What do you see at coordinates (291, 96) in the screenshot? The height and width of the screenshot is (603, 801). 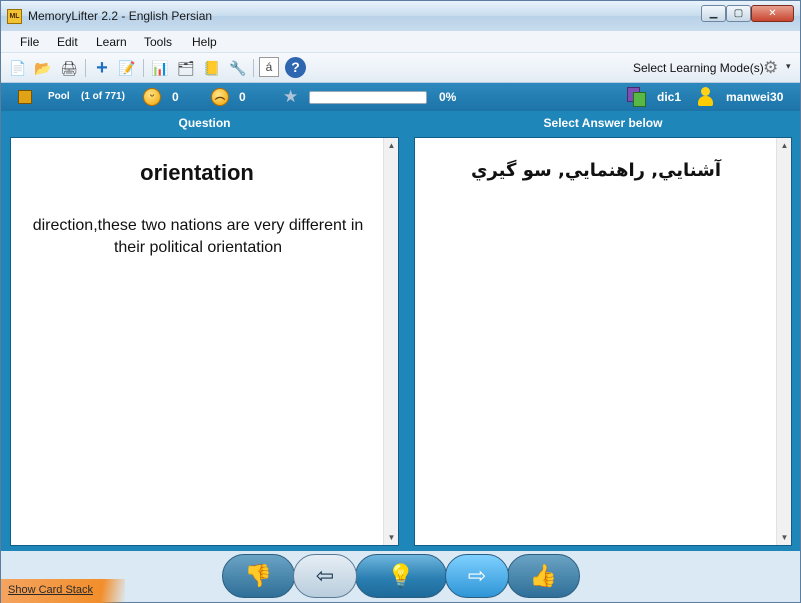 I see `star-icon: ★` at bounding box center [291, 96].